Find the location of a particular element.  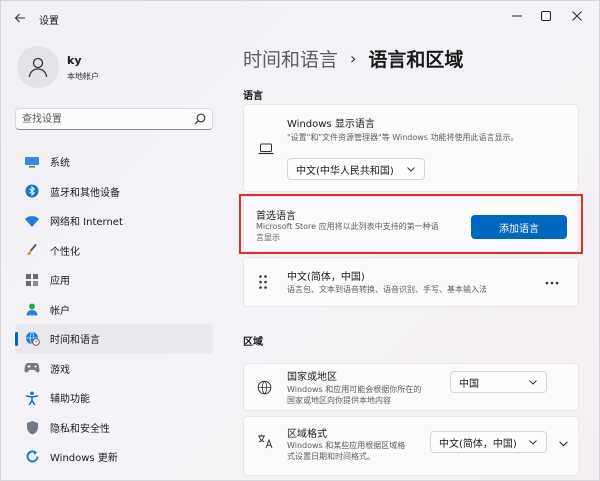

more-options-button is located at coordinates (552, 283).